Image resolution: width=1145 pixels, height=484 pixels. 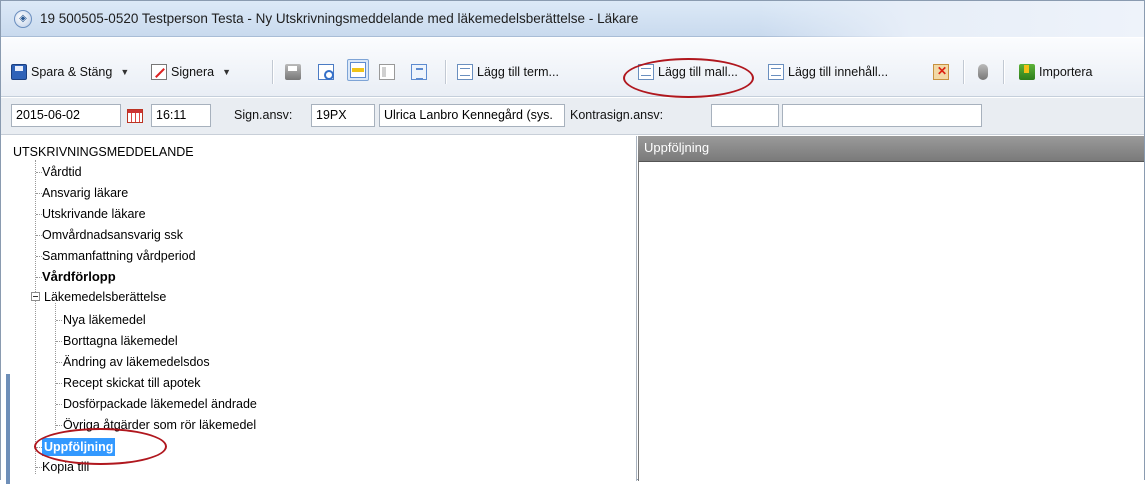 What do you see at coordinates (263, 115) in the screenshot?
I see `sign-responsible-label: Sign.ansv:` at bounding box center [263, 115].